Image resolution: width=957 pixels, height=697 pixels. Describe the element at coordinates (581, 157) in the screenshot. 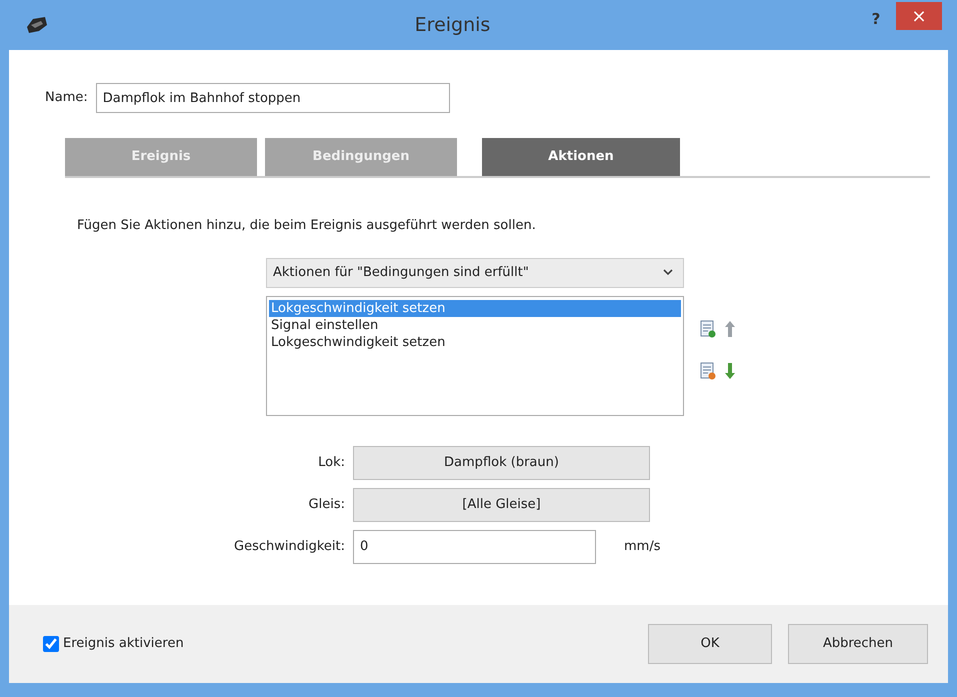

I see `tab: Aktionen` at that location.